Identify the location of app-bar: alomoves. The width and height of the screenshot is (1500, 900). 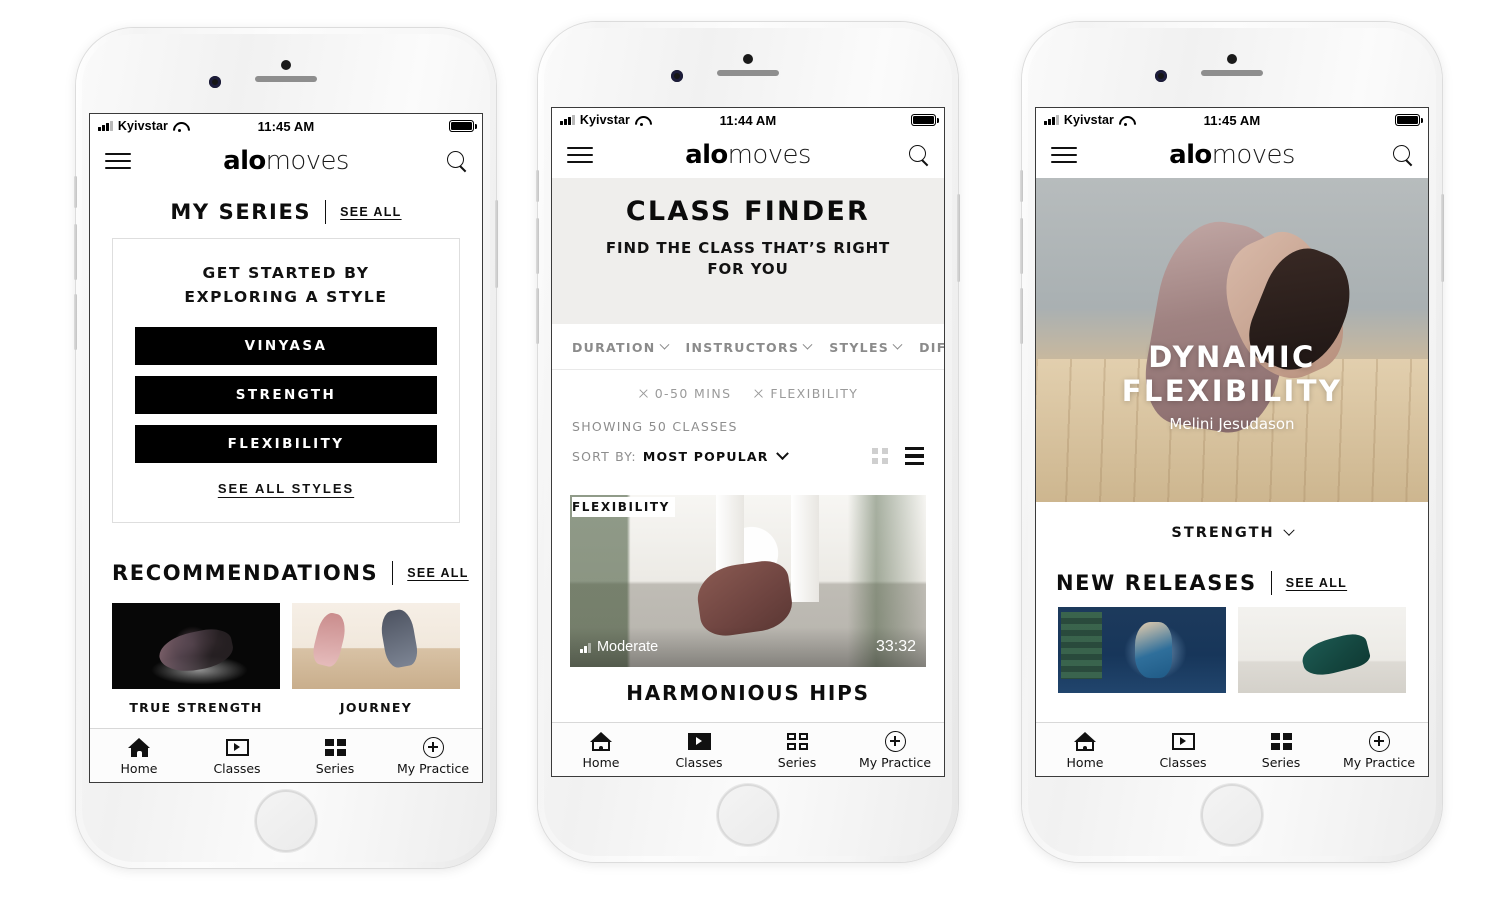
(1232, 155).